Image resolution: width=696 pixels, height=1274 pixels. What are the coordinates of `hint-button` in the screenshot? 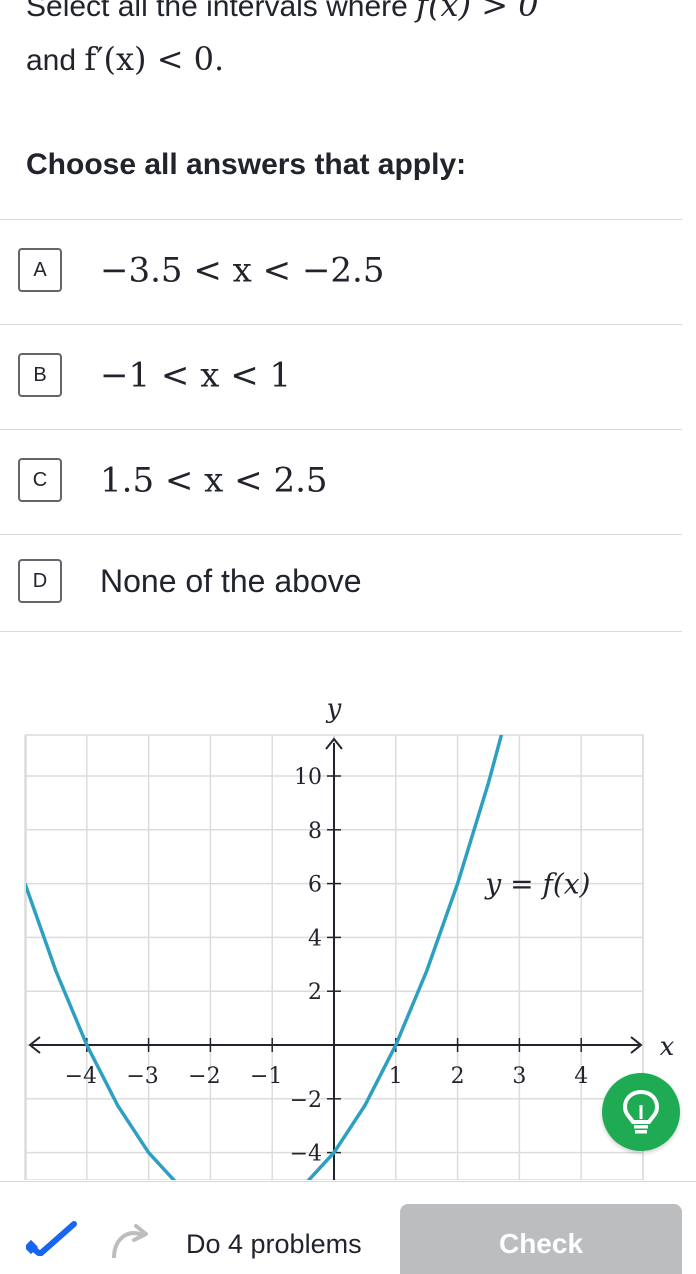 It's located at (641, 1112).